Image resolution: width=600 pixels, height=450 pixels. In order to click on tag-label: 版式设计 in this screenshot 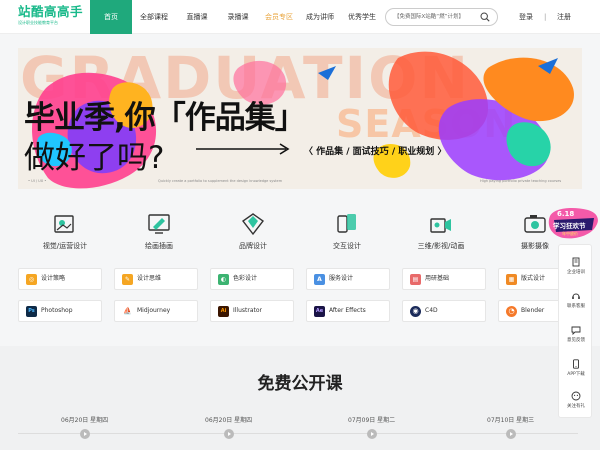, I will do `click(533, 278)`.